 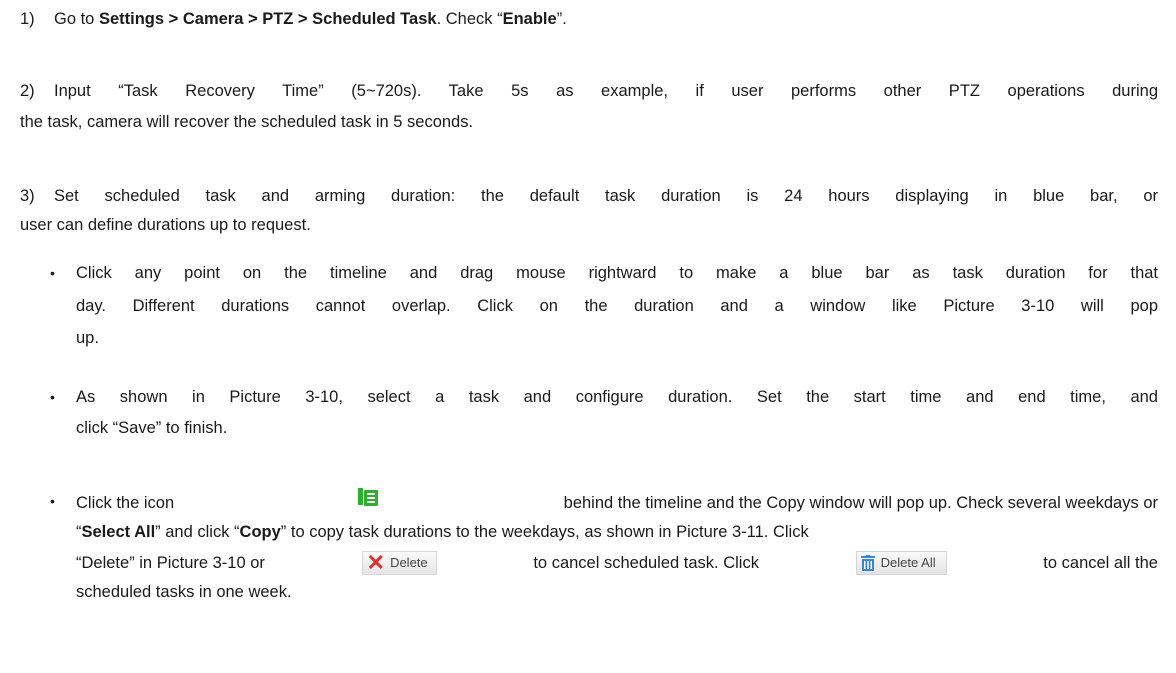 I want to click on text: . Check “, so click(x=469, y=19).